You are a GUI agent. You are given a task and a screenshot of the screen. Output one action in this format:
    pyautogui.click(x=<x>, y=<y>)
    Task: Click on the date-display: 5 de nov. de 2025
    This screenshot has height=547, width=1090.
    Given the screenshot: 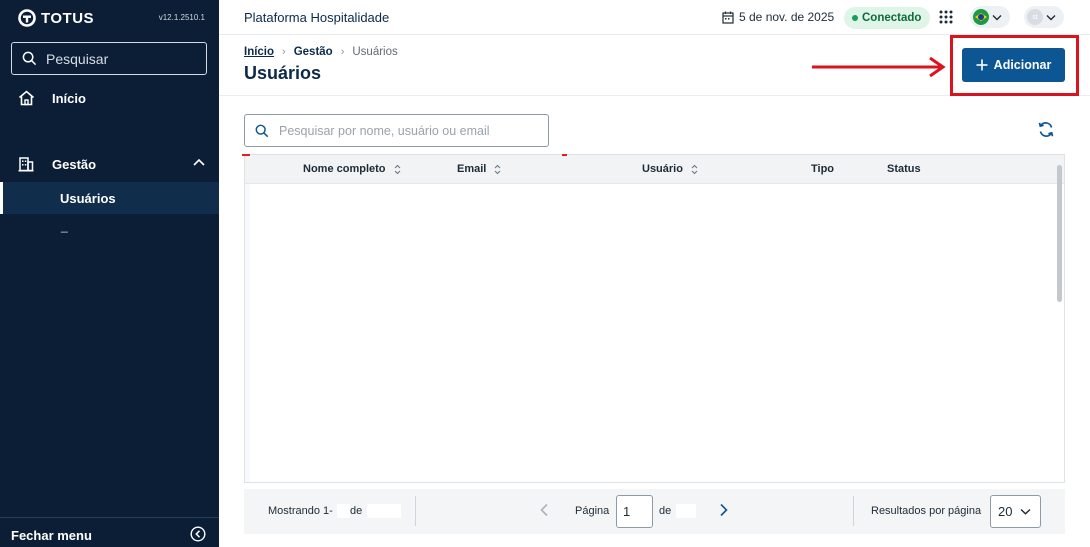 What is the action you would take?
    pyautogui.click(x=778, y=17)
    